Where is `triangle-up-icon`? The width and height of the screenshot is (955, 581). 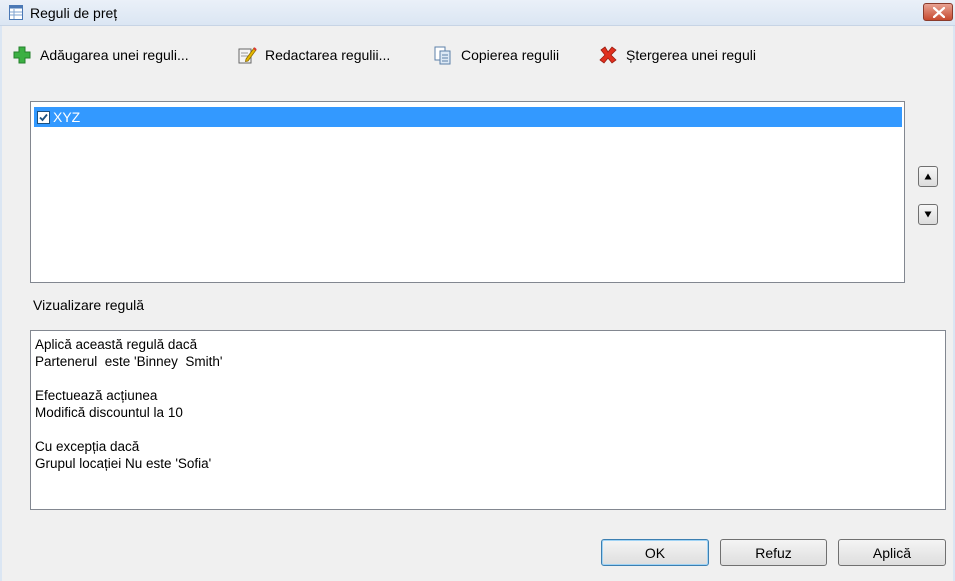
triangle-up-icon is located at coordinates (928, 176).